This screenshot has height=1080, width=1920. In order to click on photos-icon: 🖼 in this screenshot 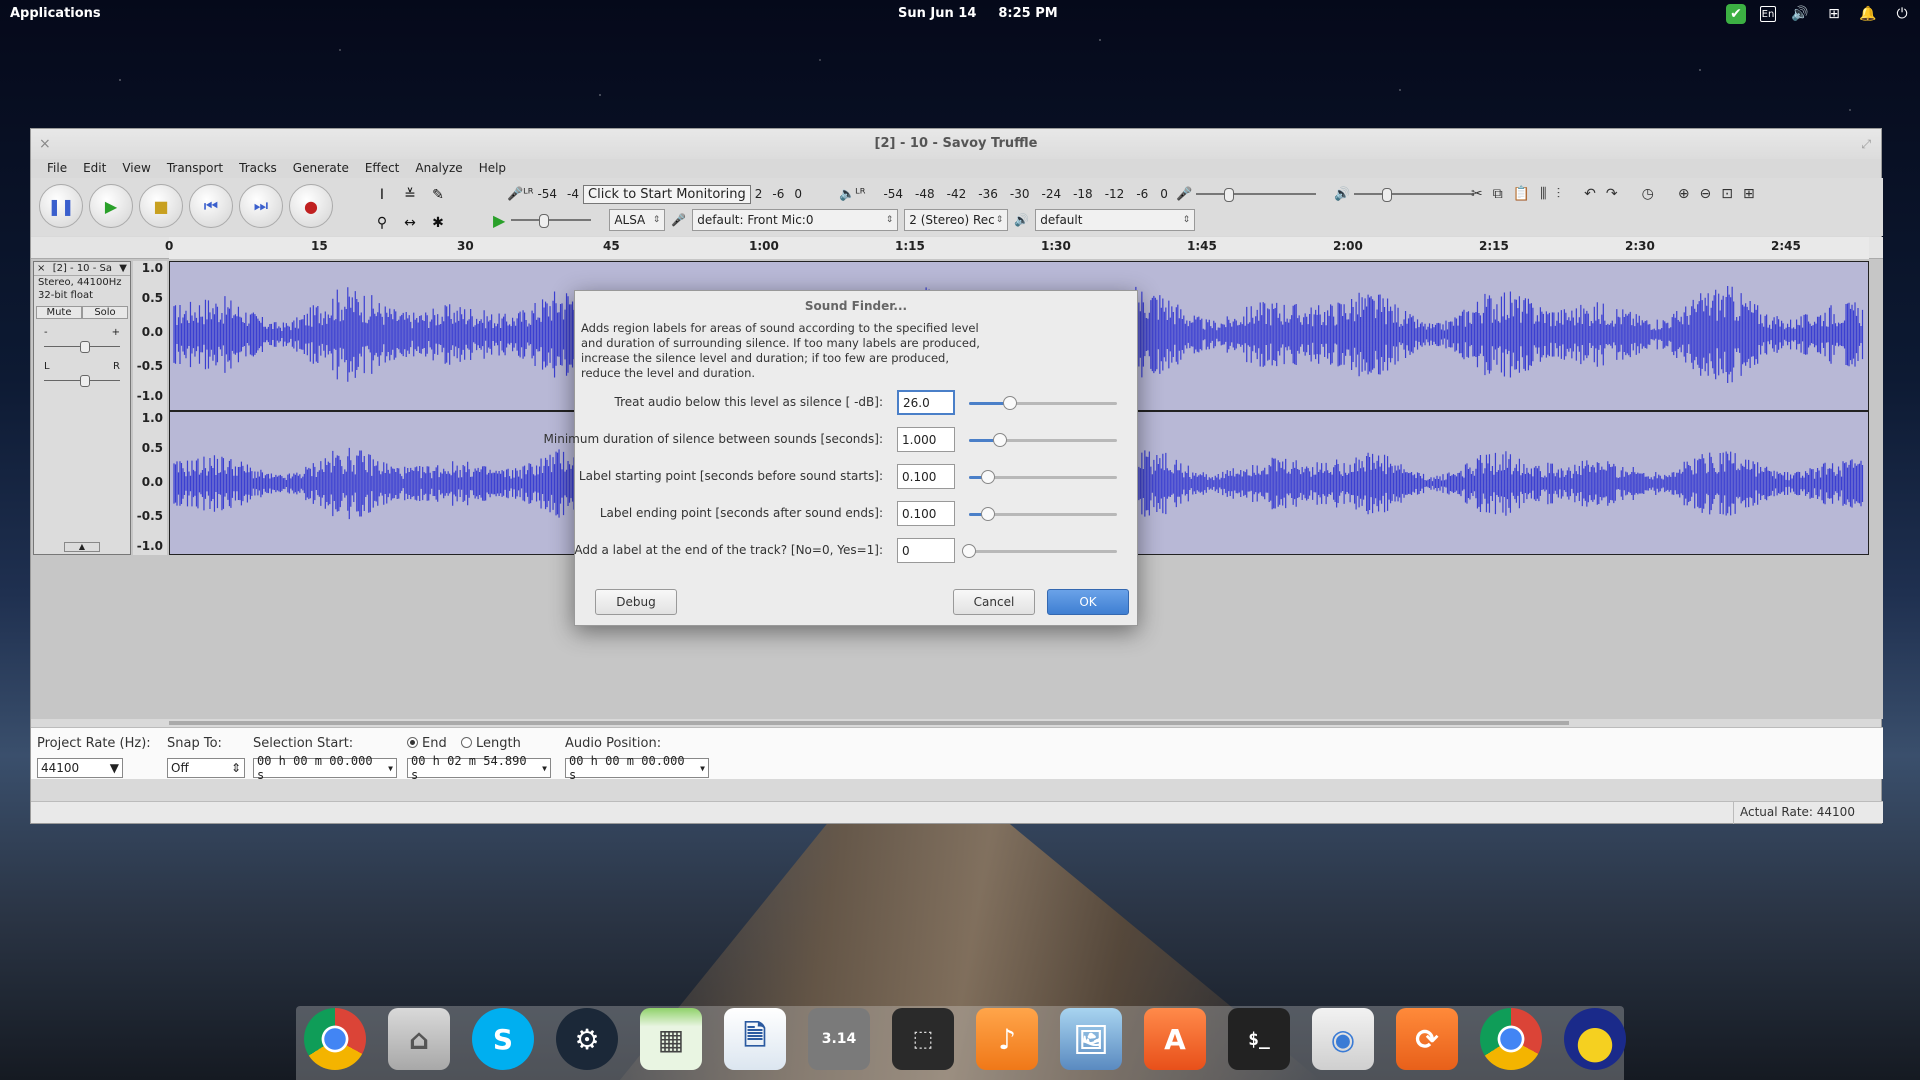, I will do `click(1091, 1039)`.